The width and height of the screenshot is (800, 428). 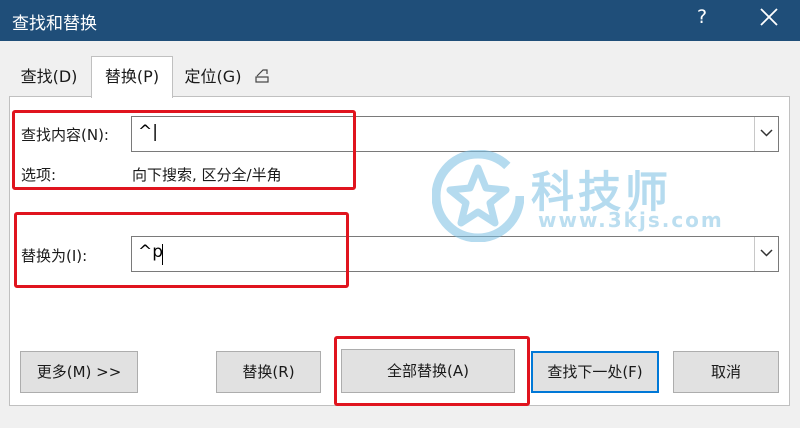 I want to click on watermark-logo-icon, so click(x=478, y=196).